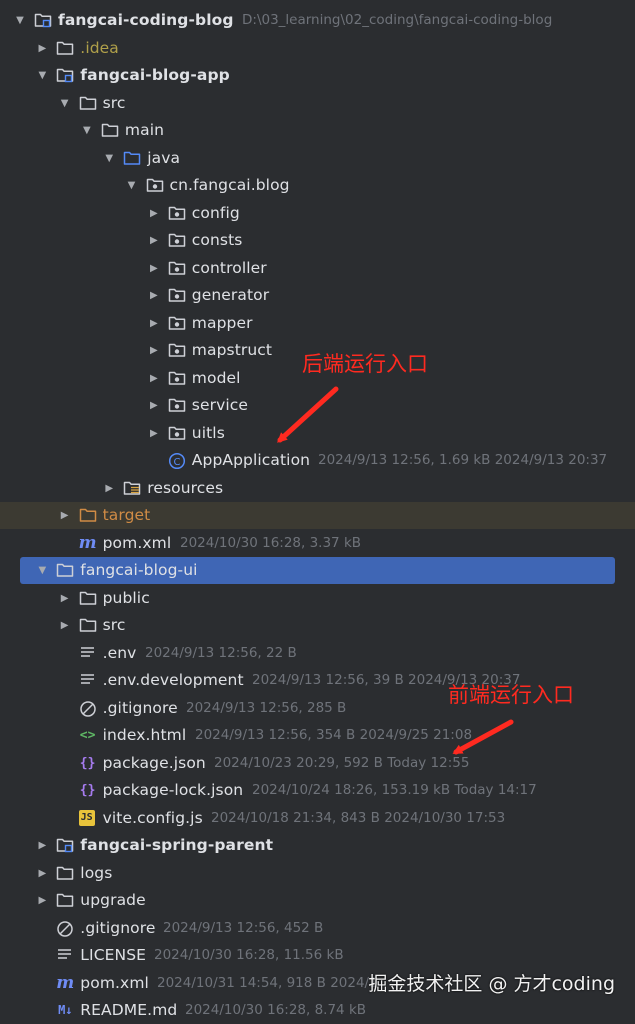 This screenshot has height=1024, width=635. What do you see at coordinates (96, 872) in the screenshot?
I see `tree-item-label: logs` at bounding box center [96, 872].